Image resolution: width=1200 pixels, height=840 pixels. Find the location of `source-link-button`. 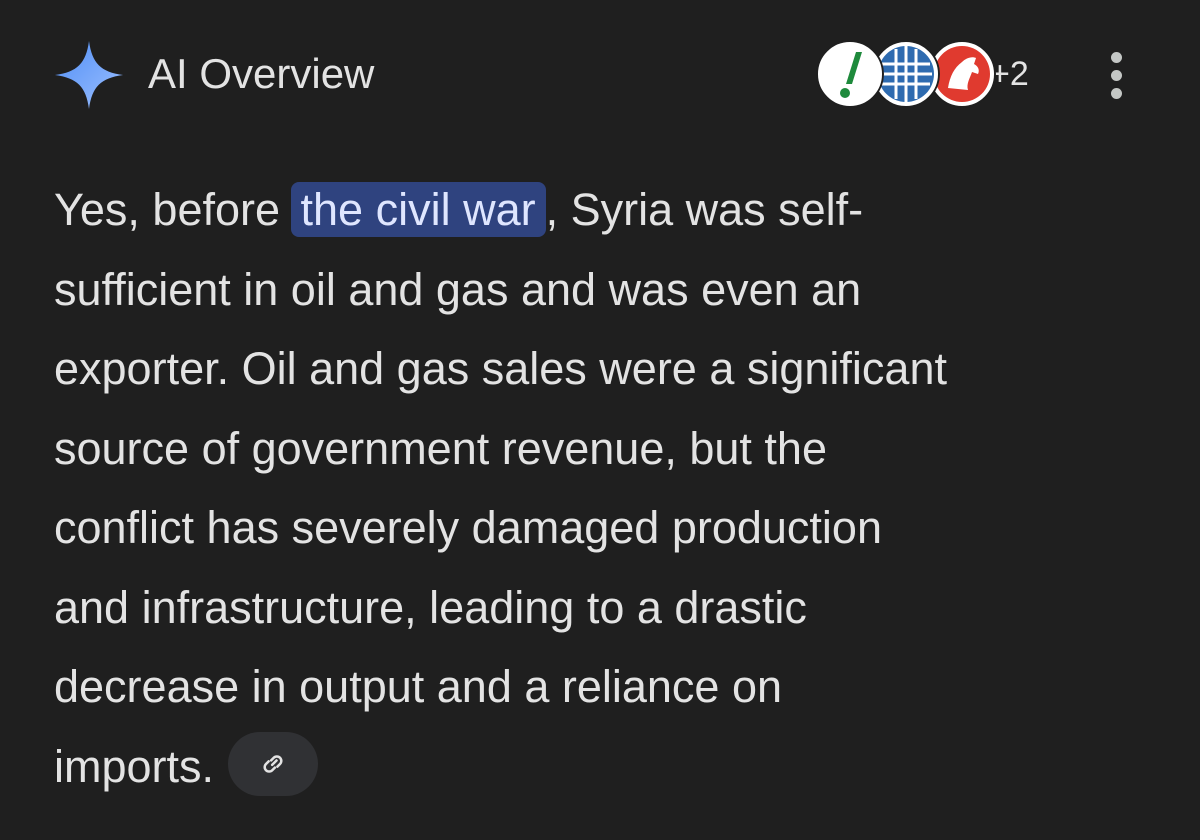

source-link-button is located at coordinates (273, 763).